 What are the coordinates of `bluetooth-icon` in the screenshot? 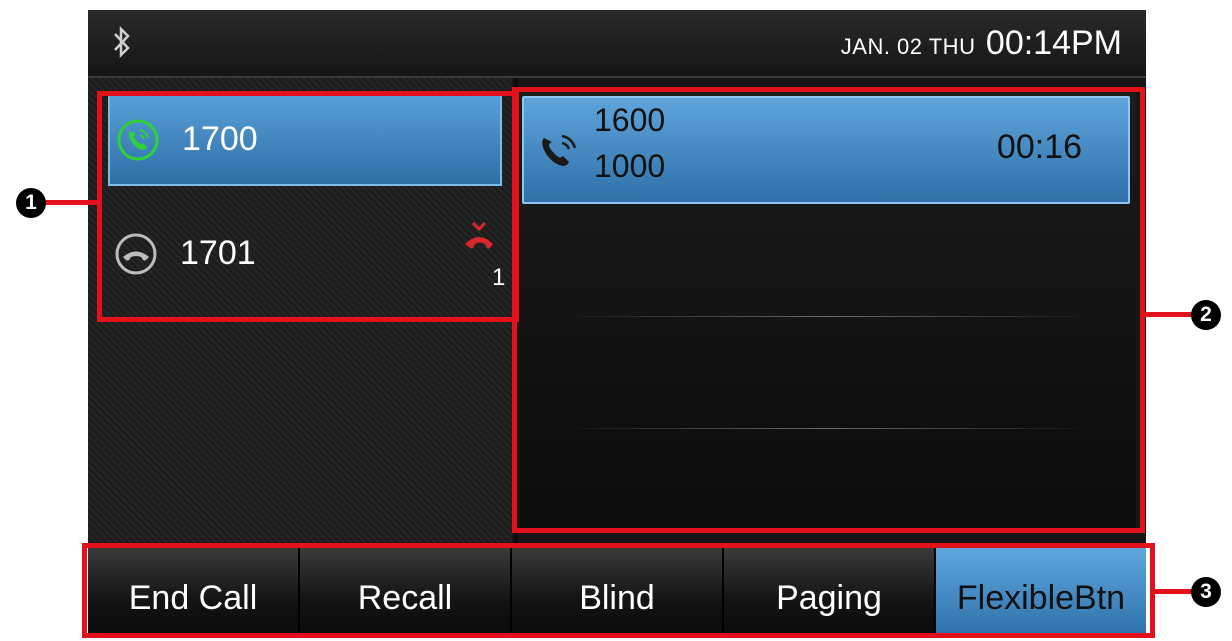 It's located at (122, 42).